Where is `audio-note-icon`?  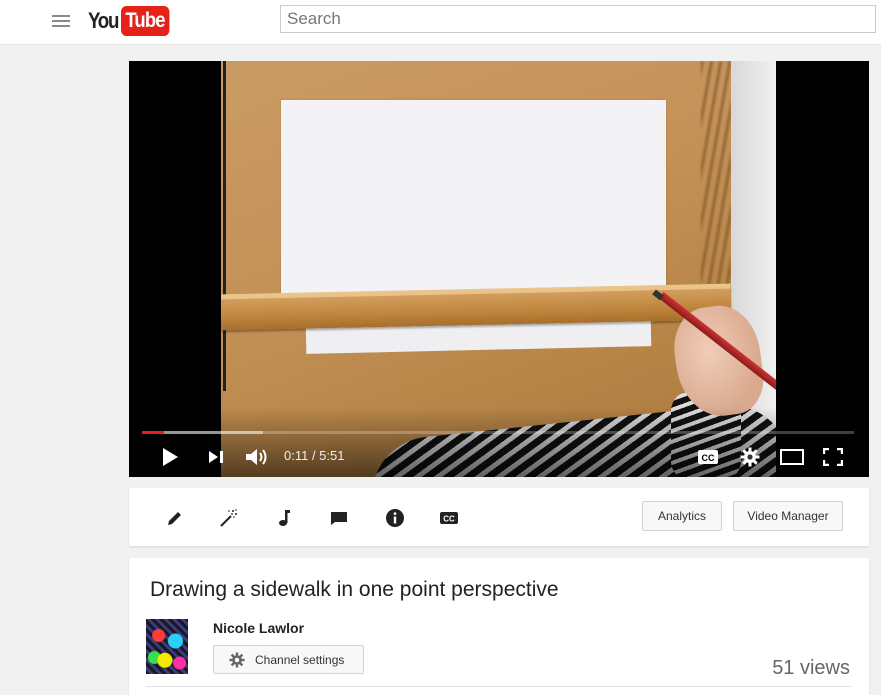
audio-note-icon is located at coordinates (285, 518).